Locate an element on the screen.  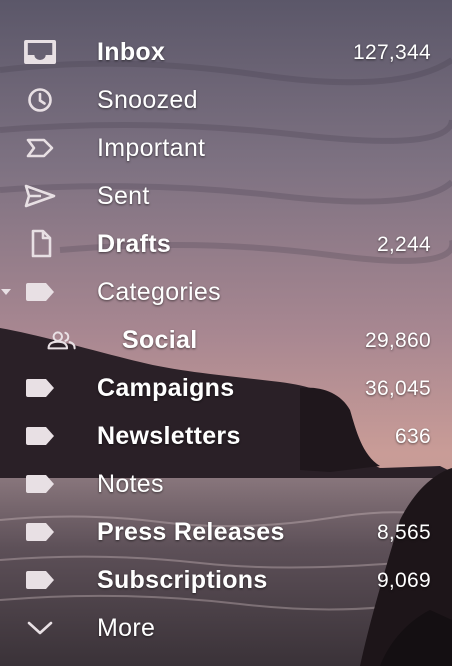
sidebar-item-label: Notes is located at coordinates (130, 484).